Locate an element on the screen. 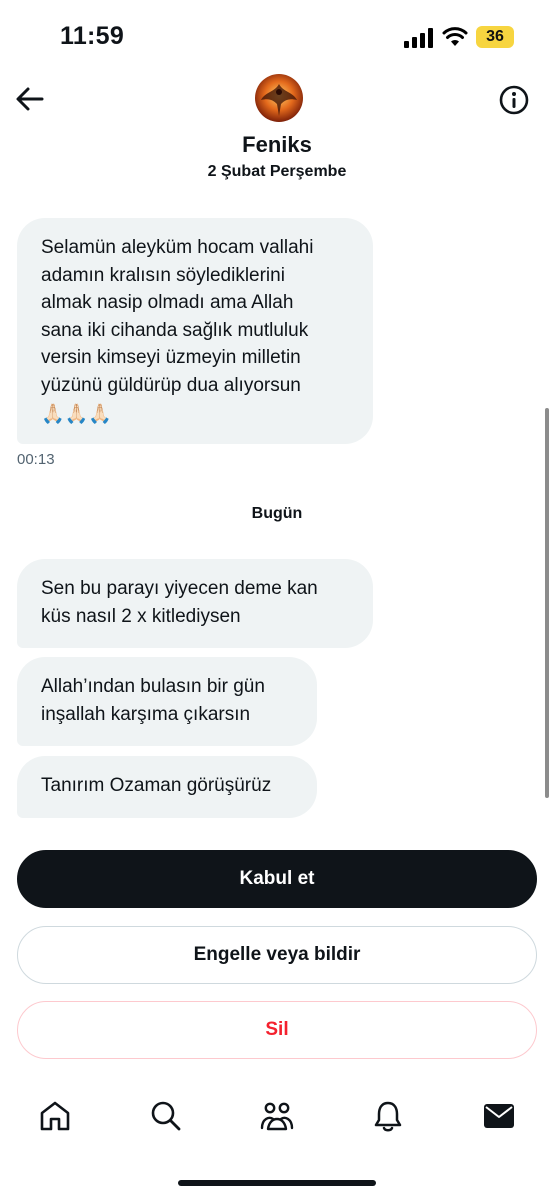 The width and height of the screenshot is (554, 1200). delete-button: Sil is located at coordinates (277, 1030).